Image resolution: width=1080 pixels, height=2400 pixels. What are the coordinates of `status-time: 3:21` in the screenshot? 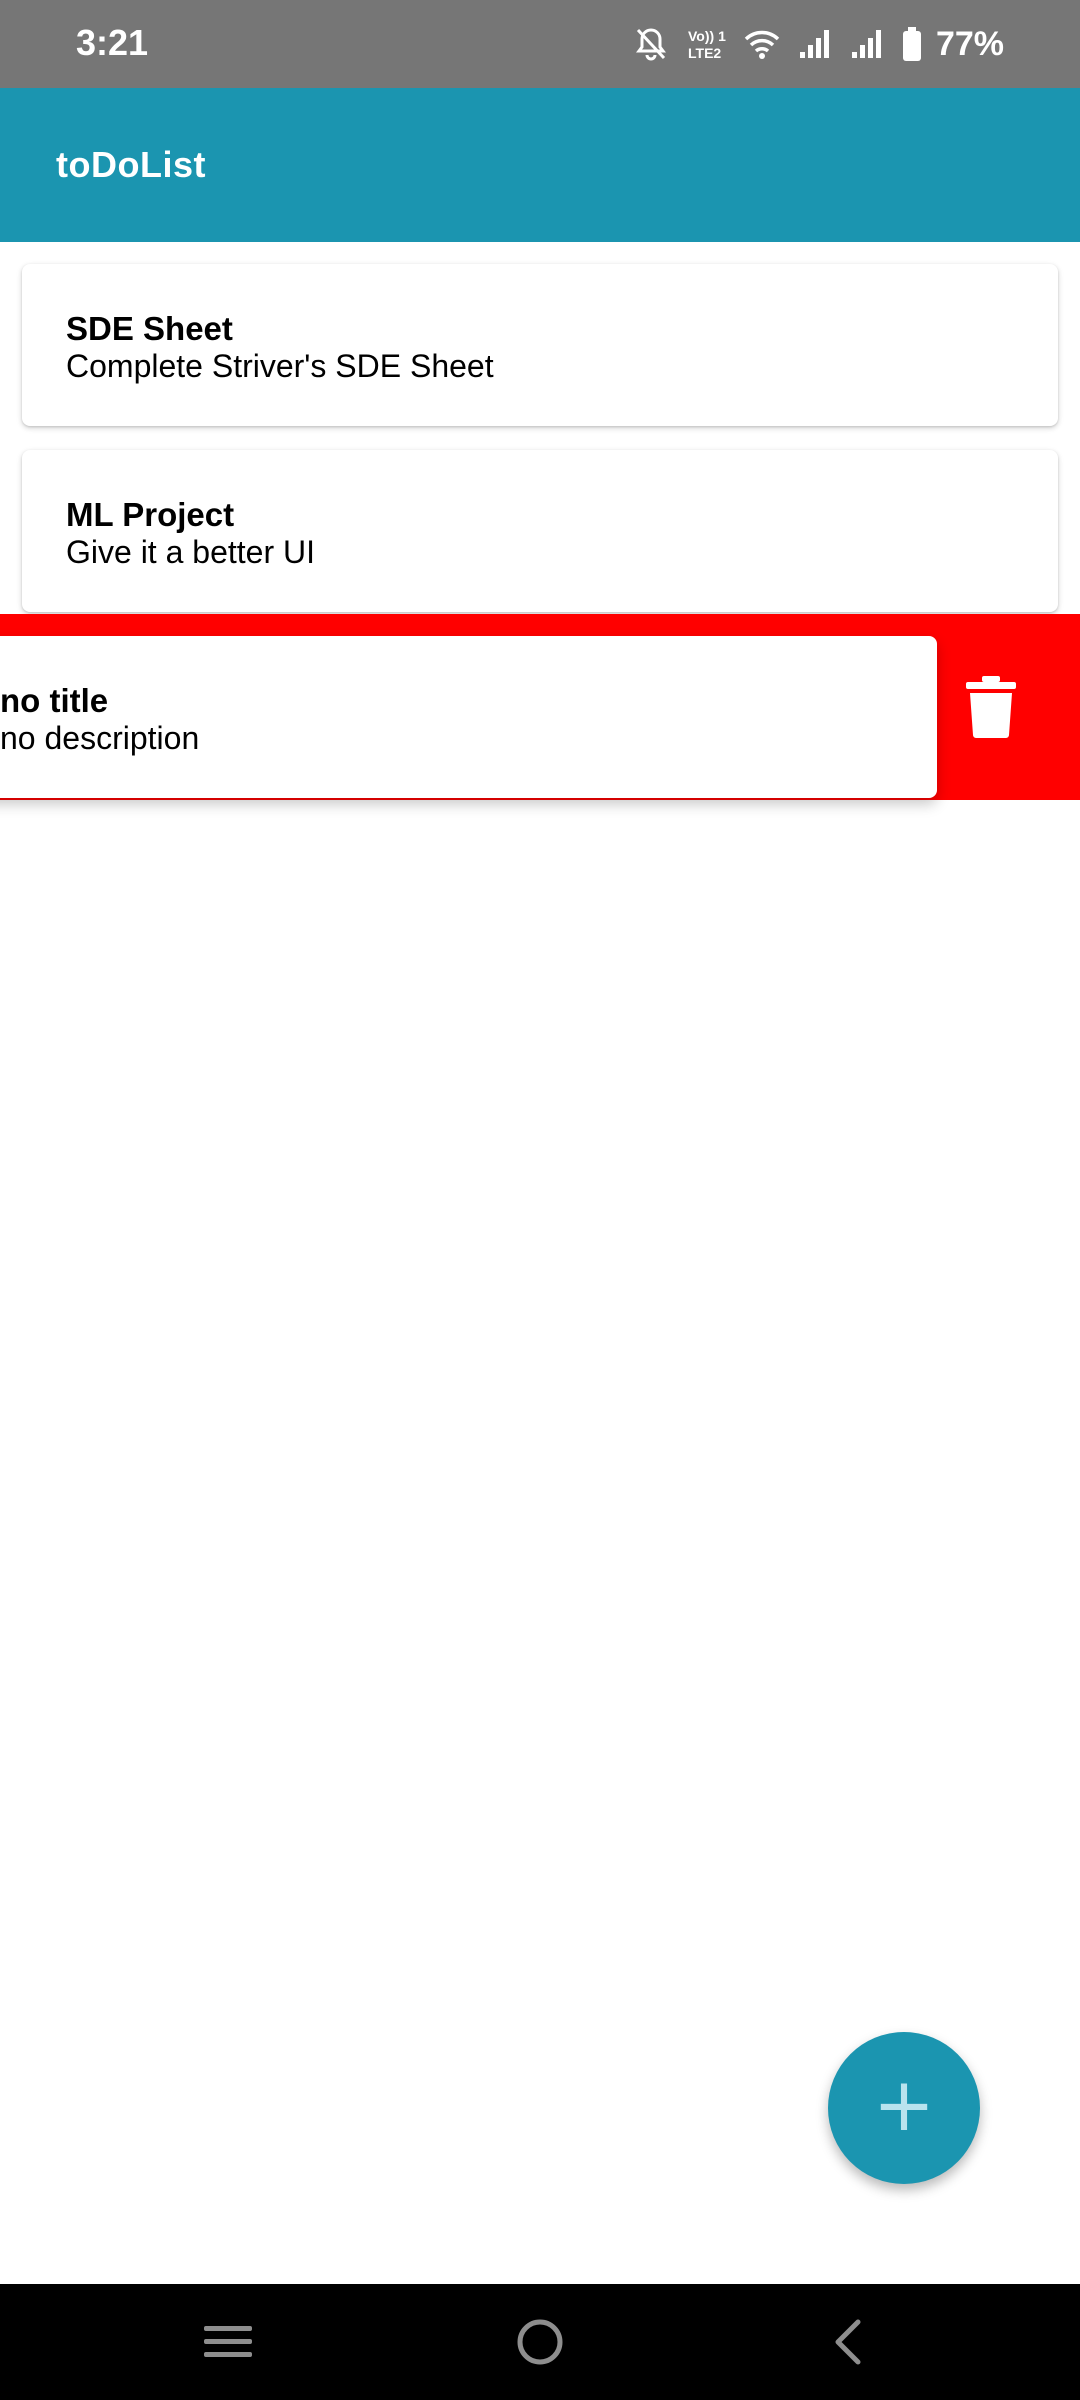 It's located at (112, 42).